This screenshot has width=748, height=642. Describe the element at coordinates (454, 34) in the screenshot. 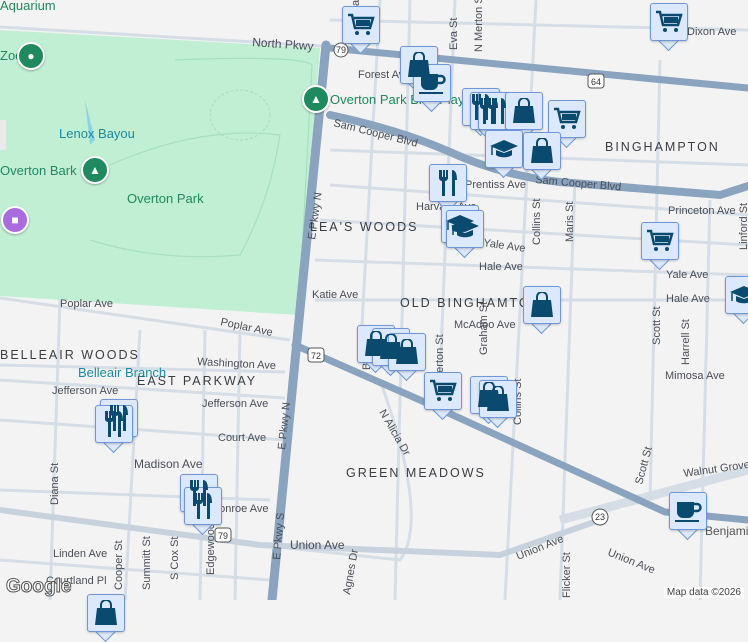

I see `svg-text: Eva St` at that location.